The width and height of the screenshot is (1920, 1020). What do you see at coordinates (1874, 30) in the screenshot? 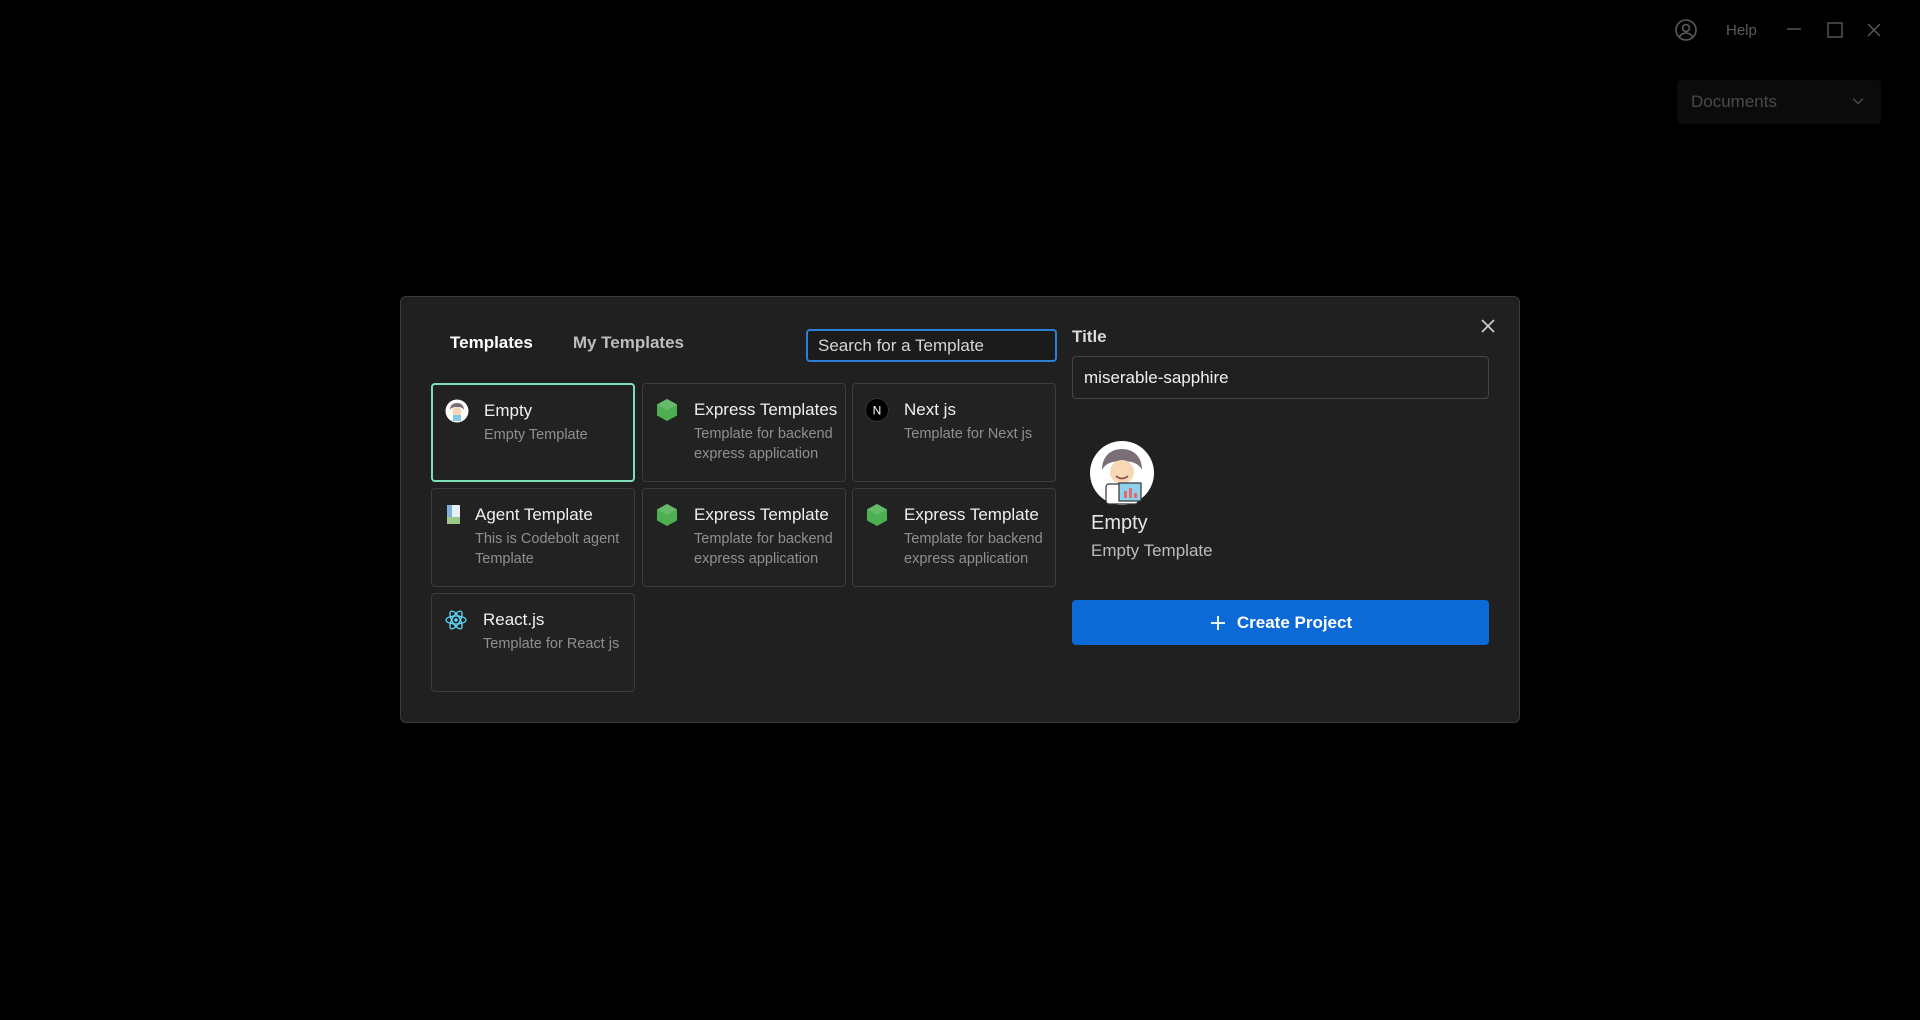
I see `close-window-icon` at bounding box center [1874, 30].